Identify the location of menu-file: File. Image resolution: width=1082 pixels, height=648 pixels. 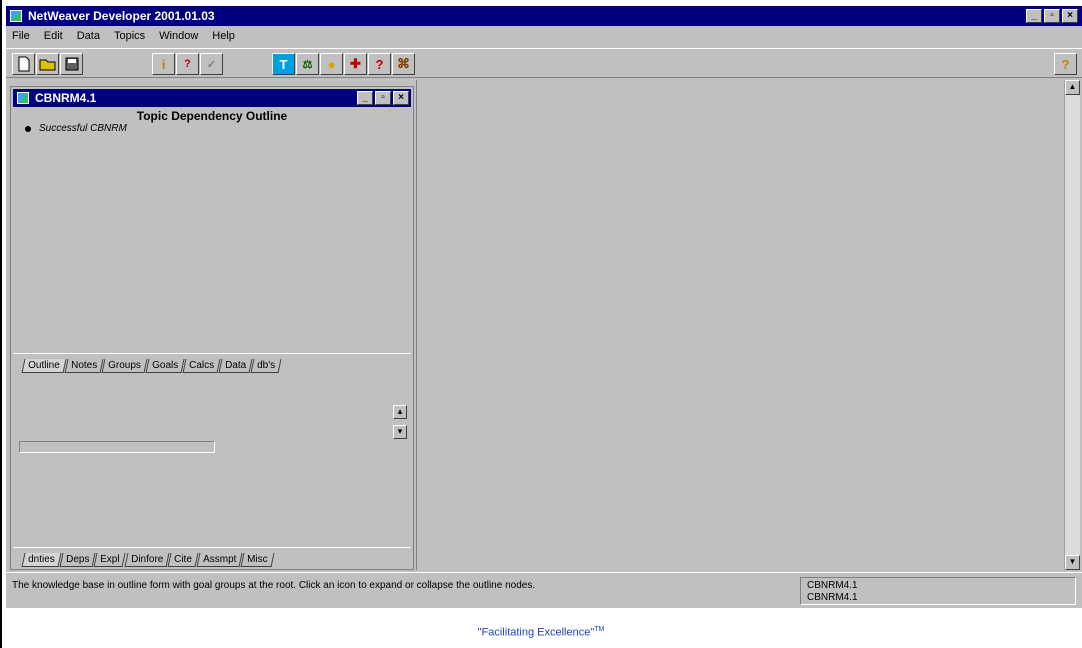
(21, 36).